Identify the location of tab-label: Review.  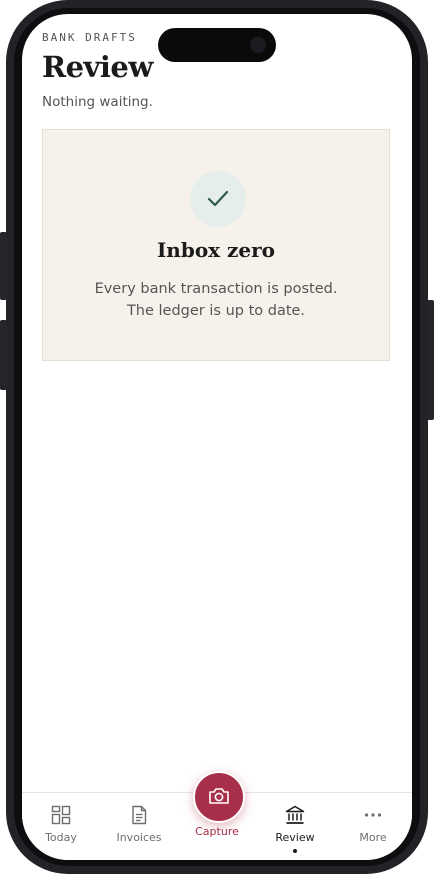
(295, 837).